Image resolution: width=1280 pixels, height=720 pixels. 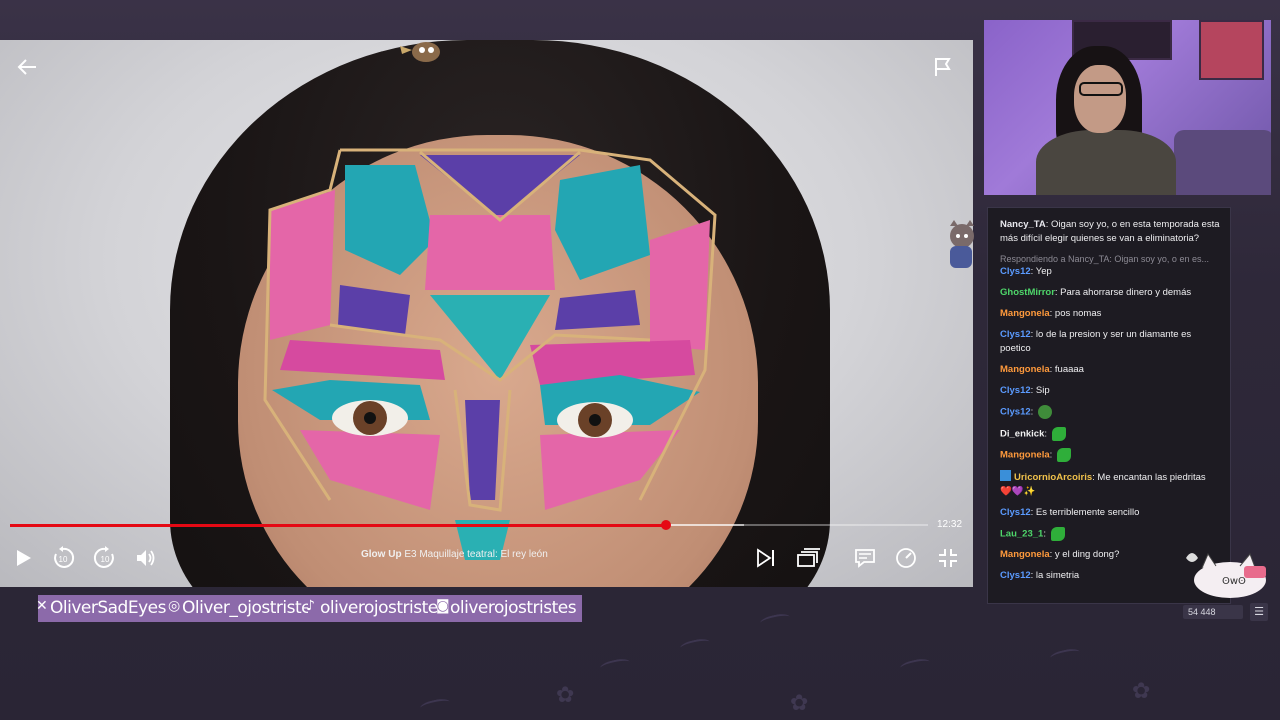 I want to click on chat-message: Mangonela:, so click(x=1110, y=455).